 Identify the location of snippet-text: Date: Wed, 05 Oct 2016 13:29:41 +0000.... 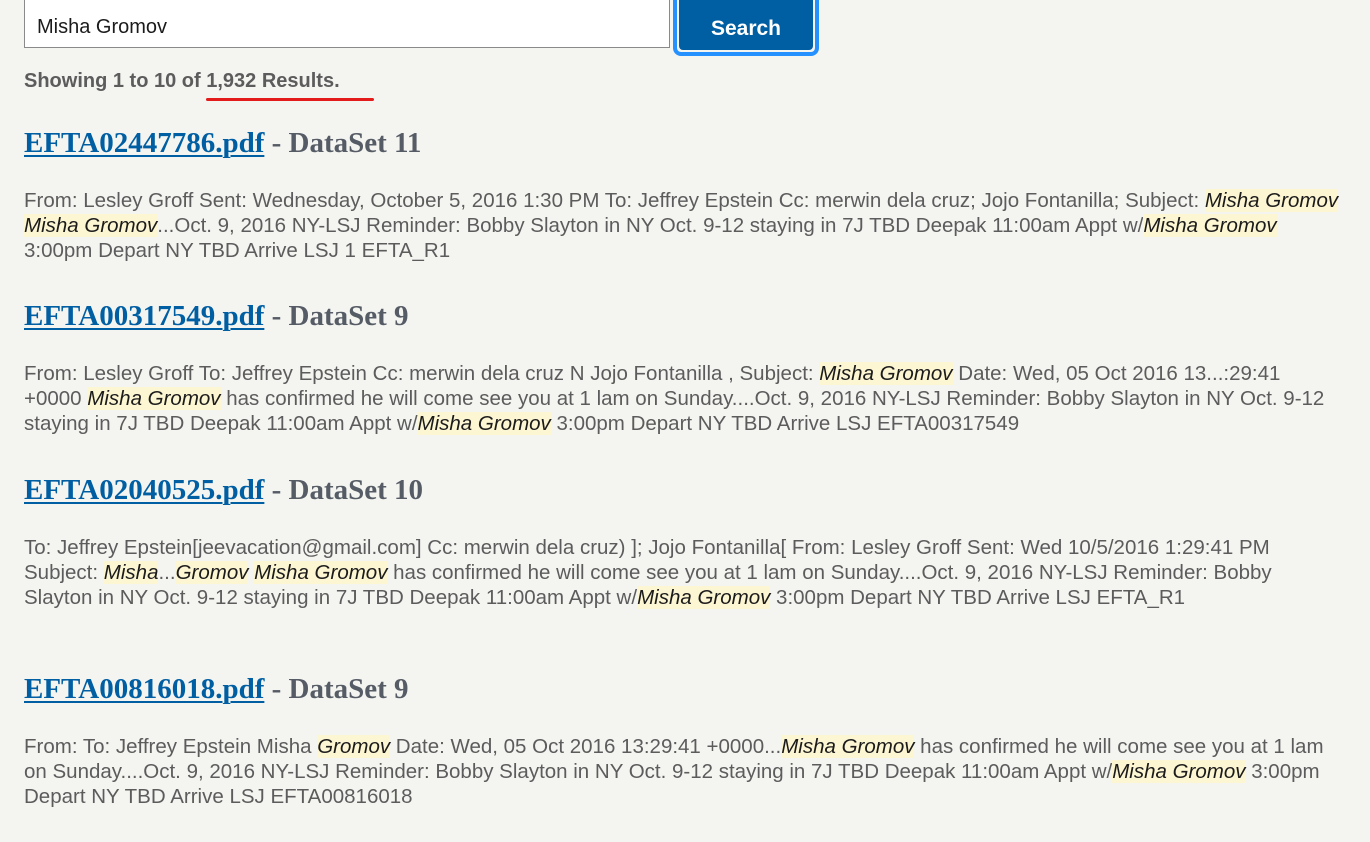
(586, 746).